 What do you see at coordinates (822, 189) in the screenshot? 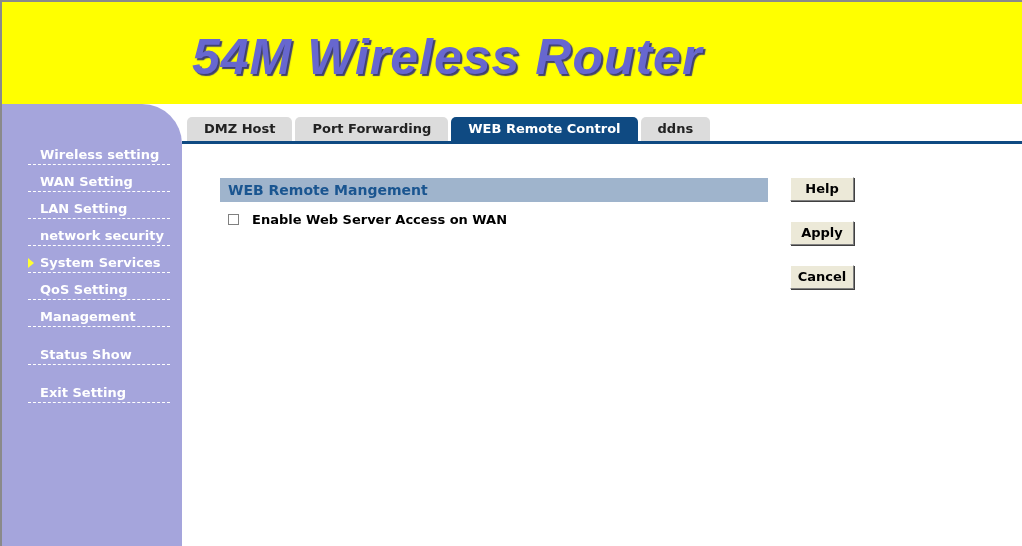
I see `action-button: Help` at bounding box center [822, 189].